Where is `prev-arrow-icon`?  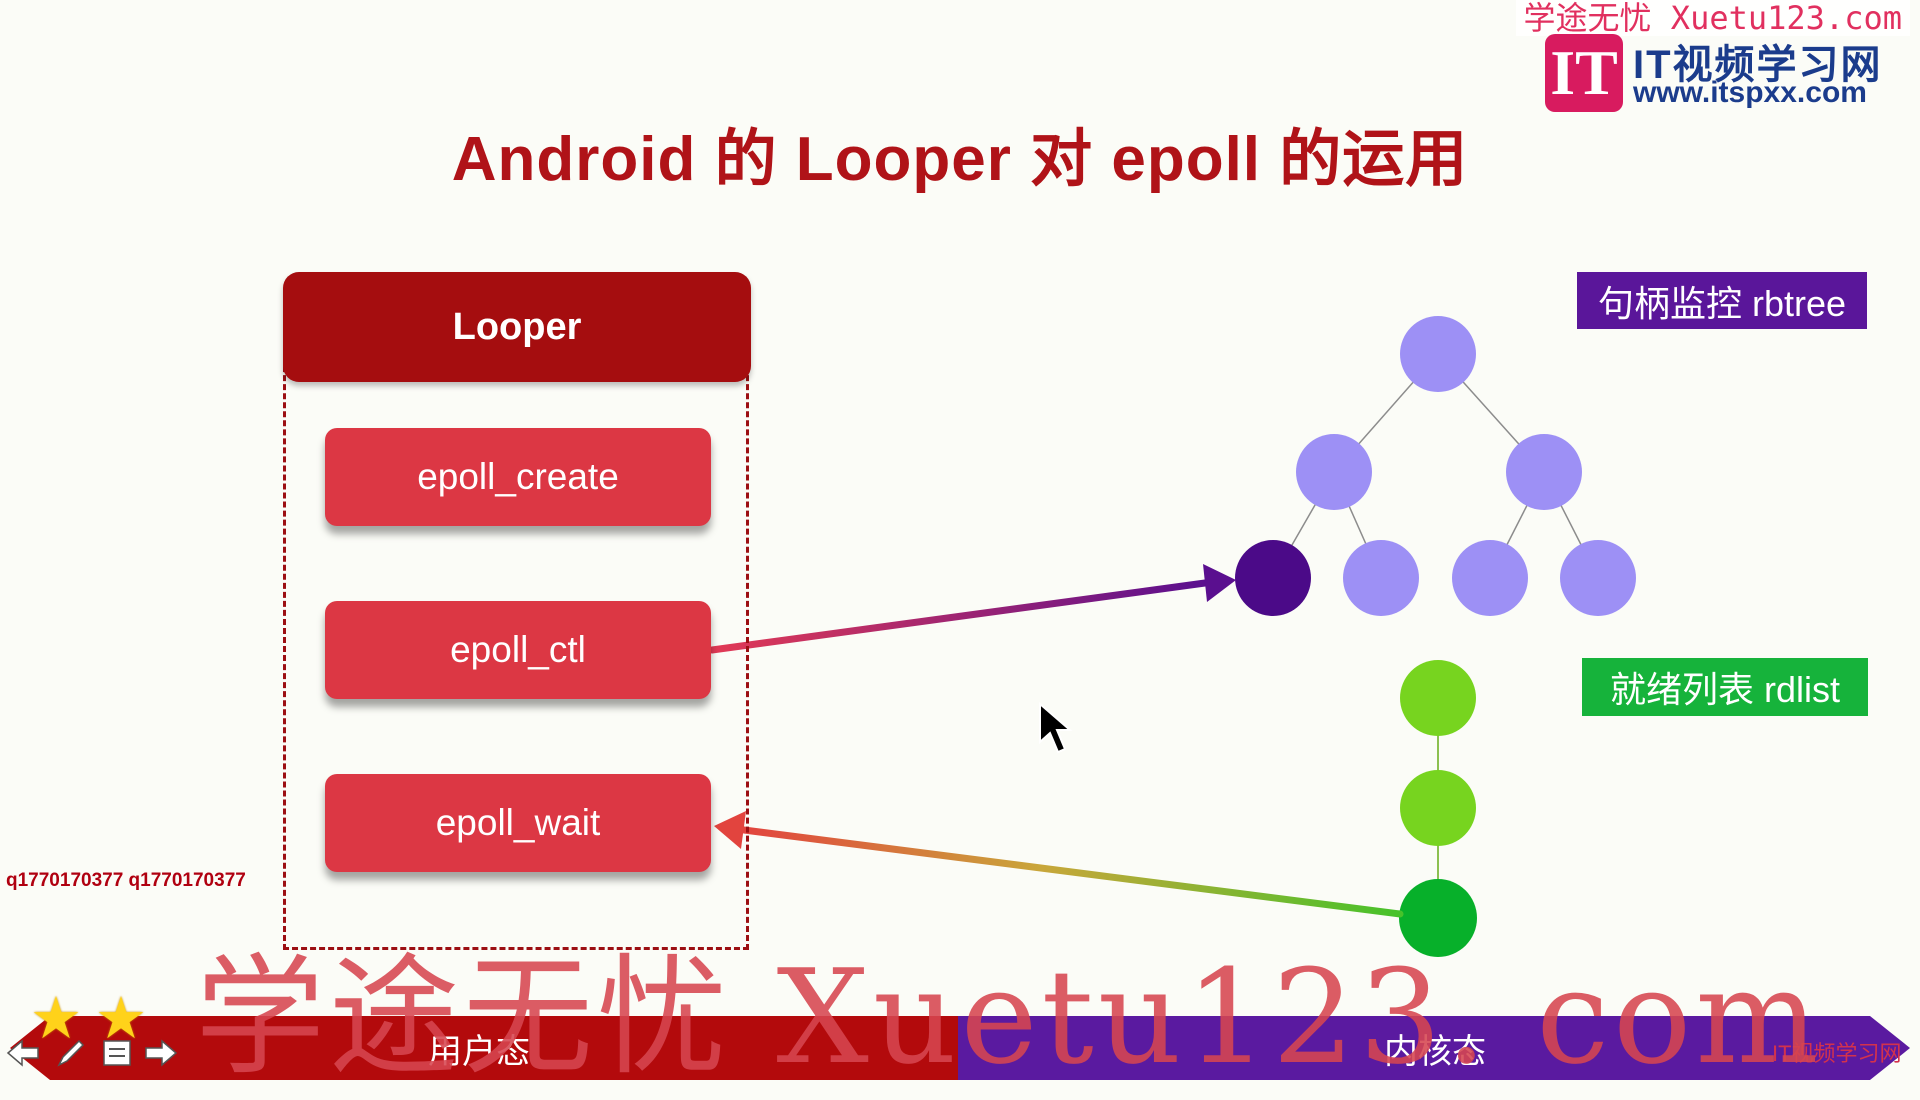
prev-arrow-icon is located at coordinates (23, 1053).